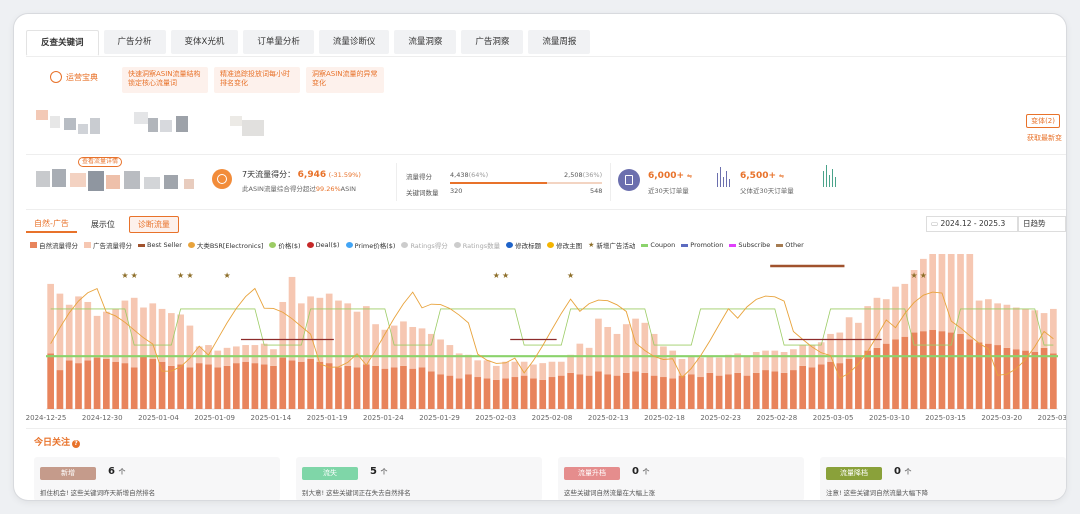 The image size is (1080, 514). Describe the element at coordinates (564, 245) in the screenshot. I see `legend-item: 修改主图` at that location.